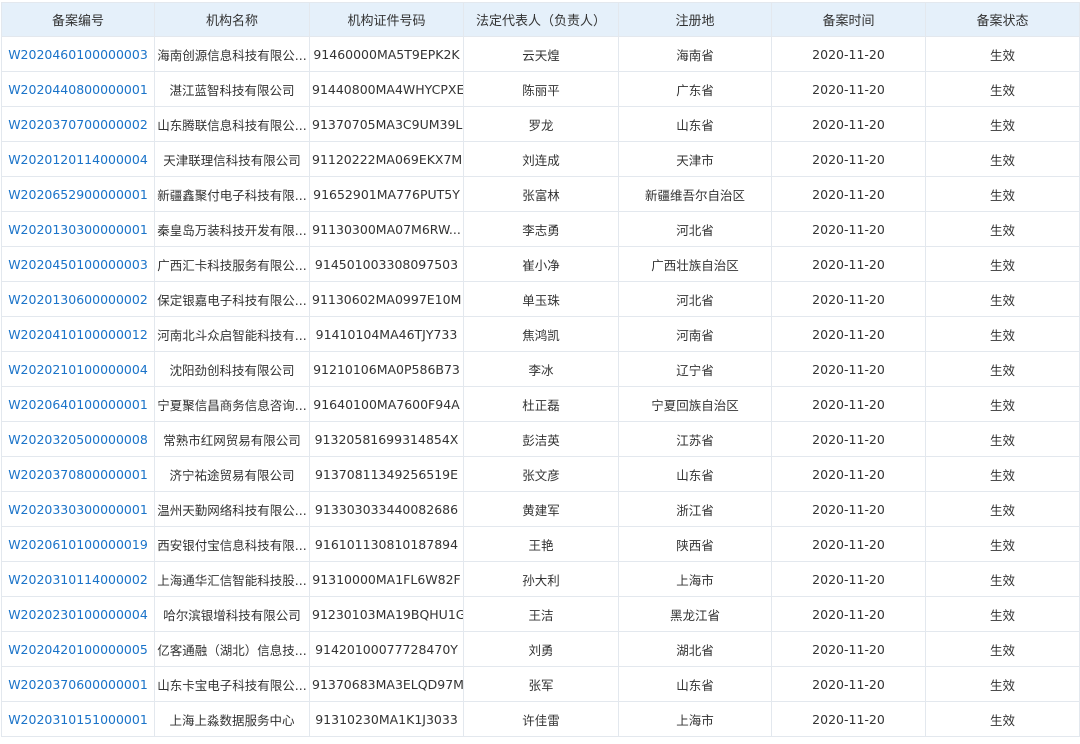 Image resolution: width=1080 pixels, height=744 pixels. What do you see at coordinates (386, 54) in the screenshot?
I see `cert-no-cell: 91460000MA5T9EPK2K` at bounding box center [386, 54].